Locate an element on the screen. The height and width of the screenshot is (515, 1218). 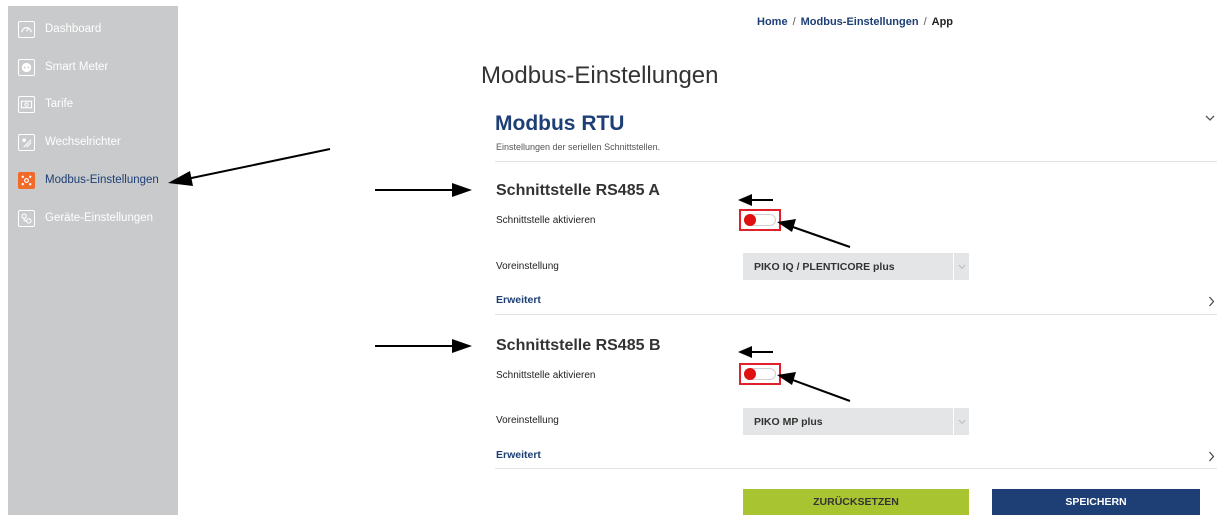
interface-b-preset-label: Voreinstellung is located at coordinates (527, 420).